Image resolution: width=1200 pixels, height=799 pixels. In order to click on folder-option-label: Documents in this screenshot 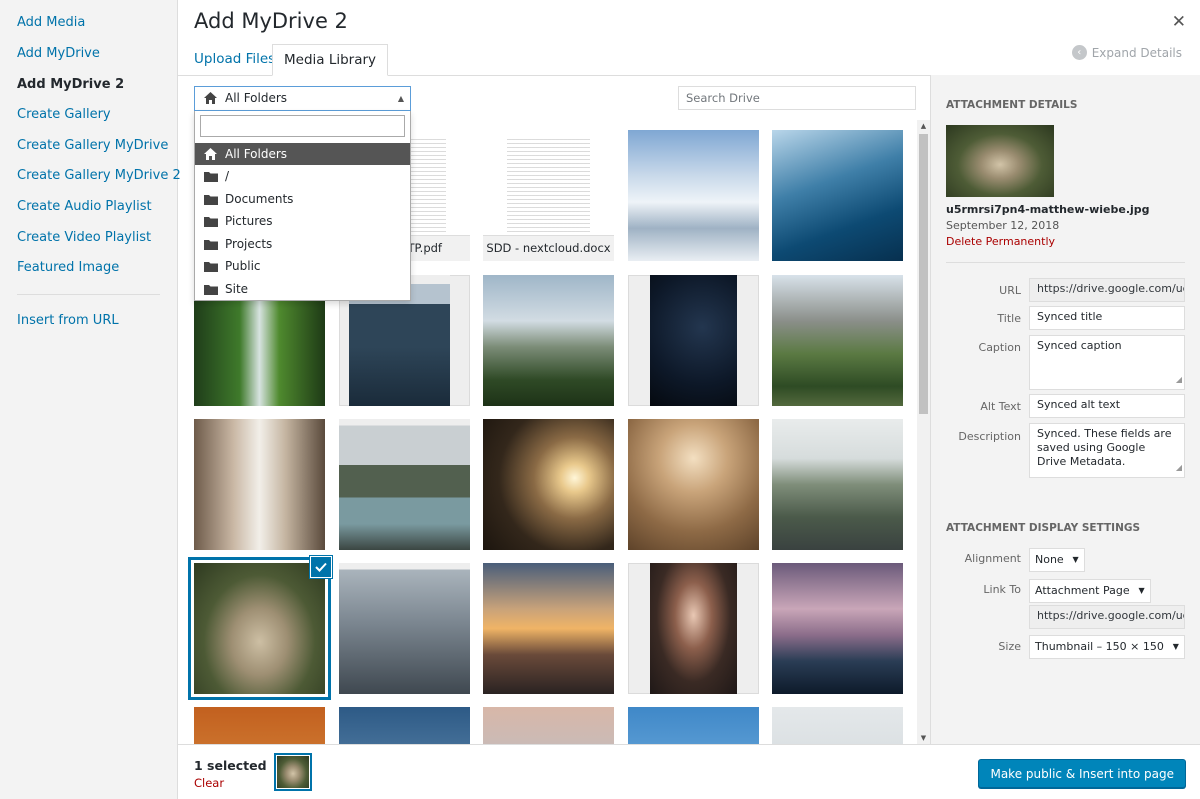, I will do `click(259, 199)`.